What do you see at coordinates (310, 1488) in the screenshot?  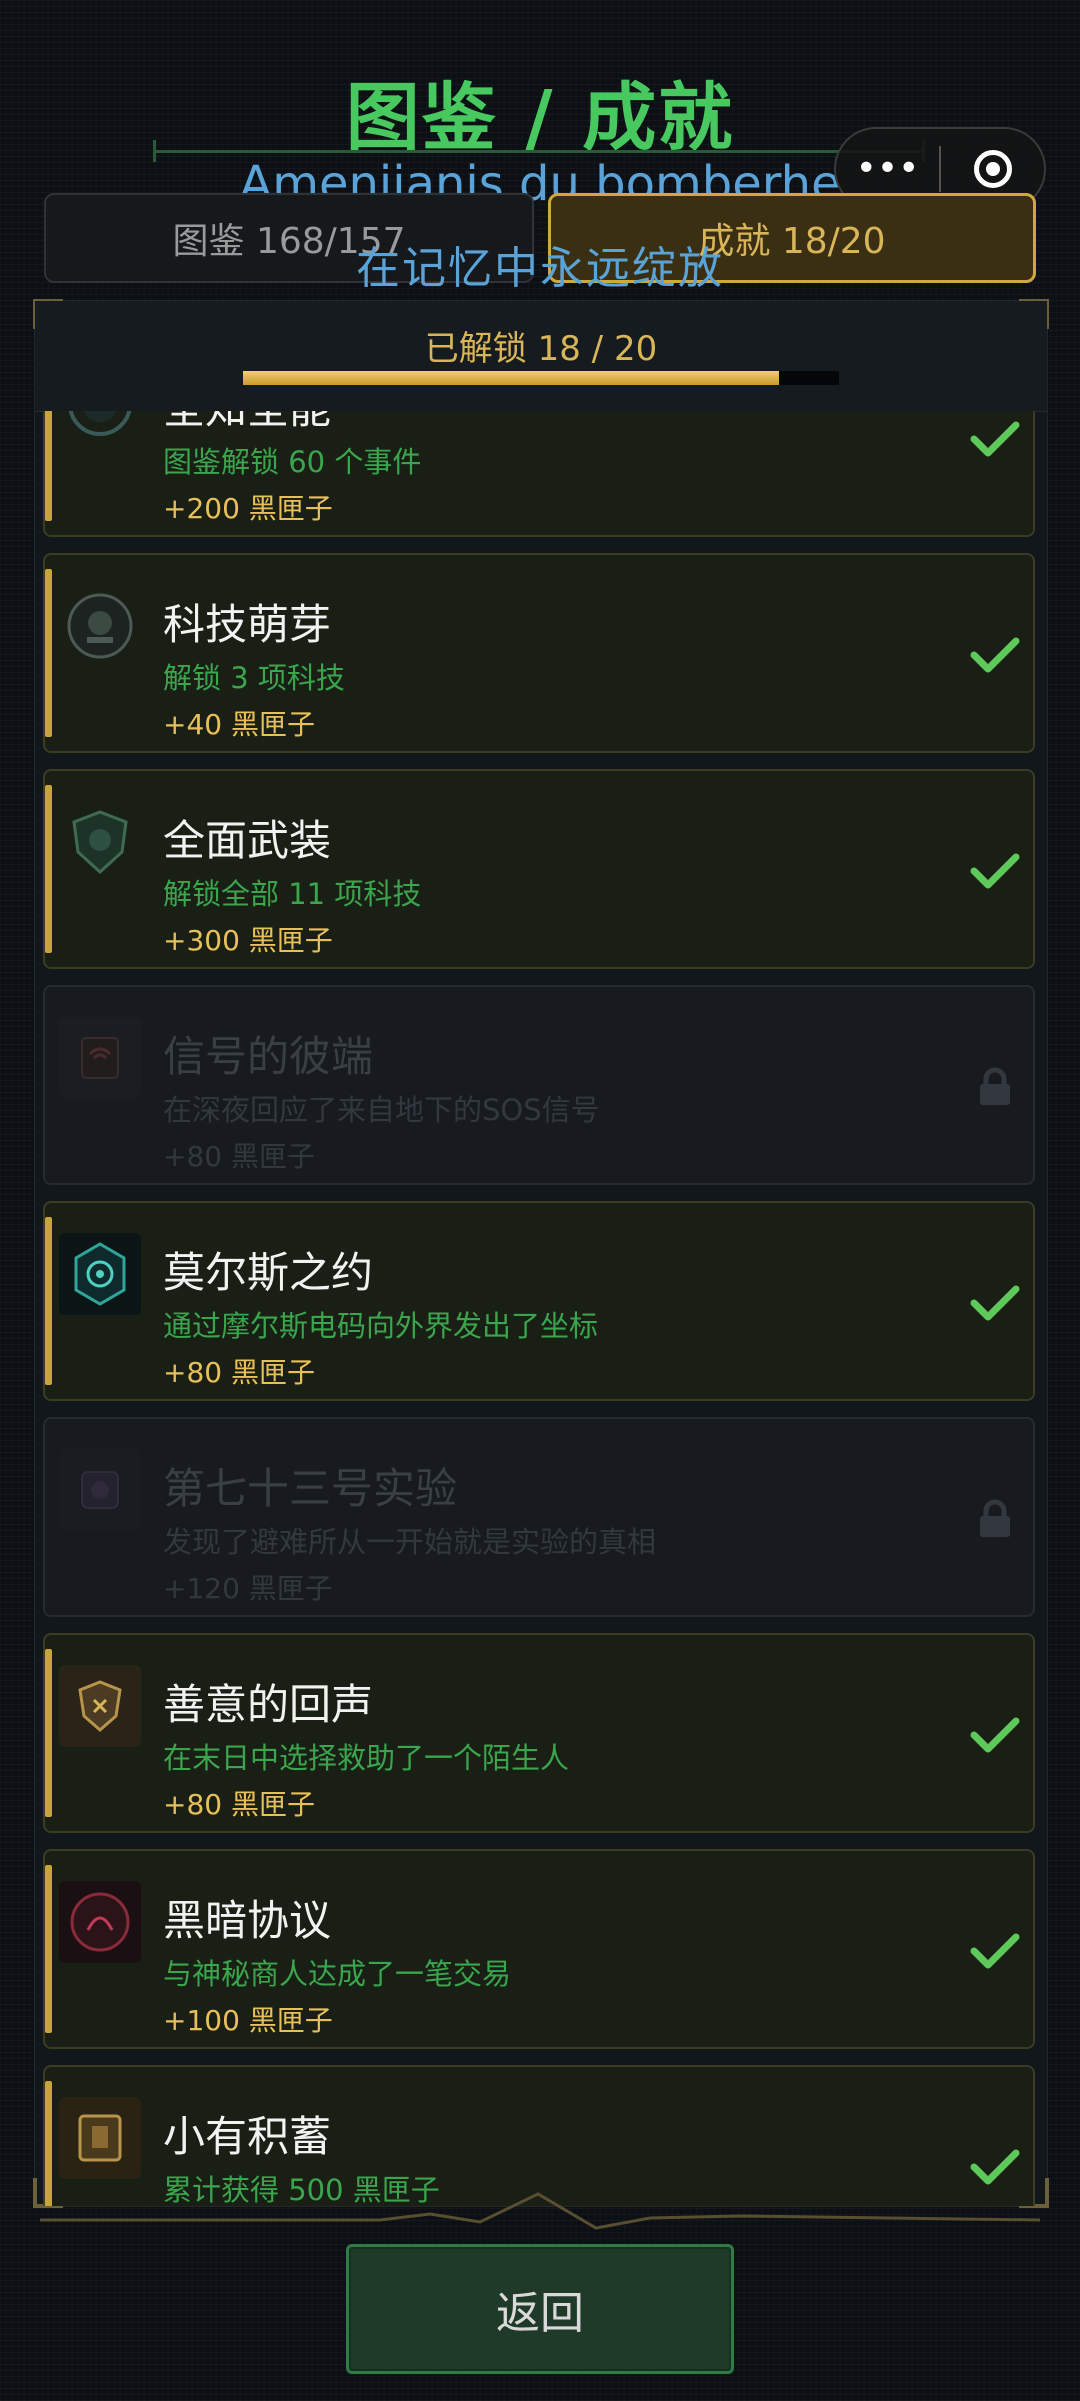 I see `achievement-title: 第七十三号实验` at bounding box center [310, 1488].